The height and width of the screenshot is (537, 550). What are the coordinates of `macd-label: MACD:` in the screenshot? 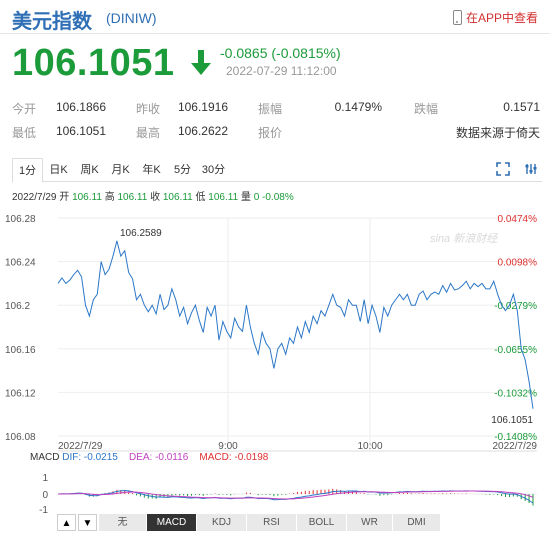 It's located at (215, 457).